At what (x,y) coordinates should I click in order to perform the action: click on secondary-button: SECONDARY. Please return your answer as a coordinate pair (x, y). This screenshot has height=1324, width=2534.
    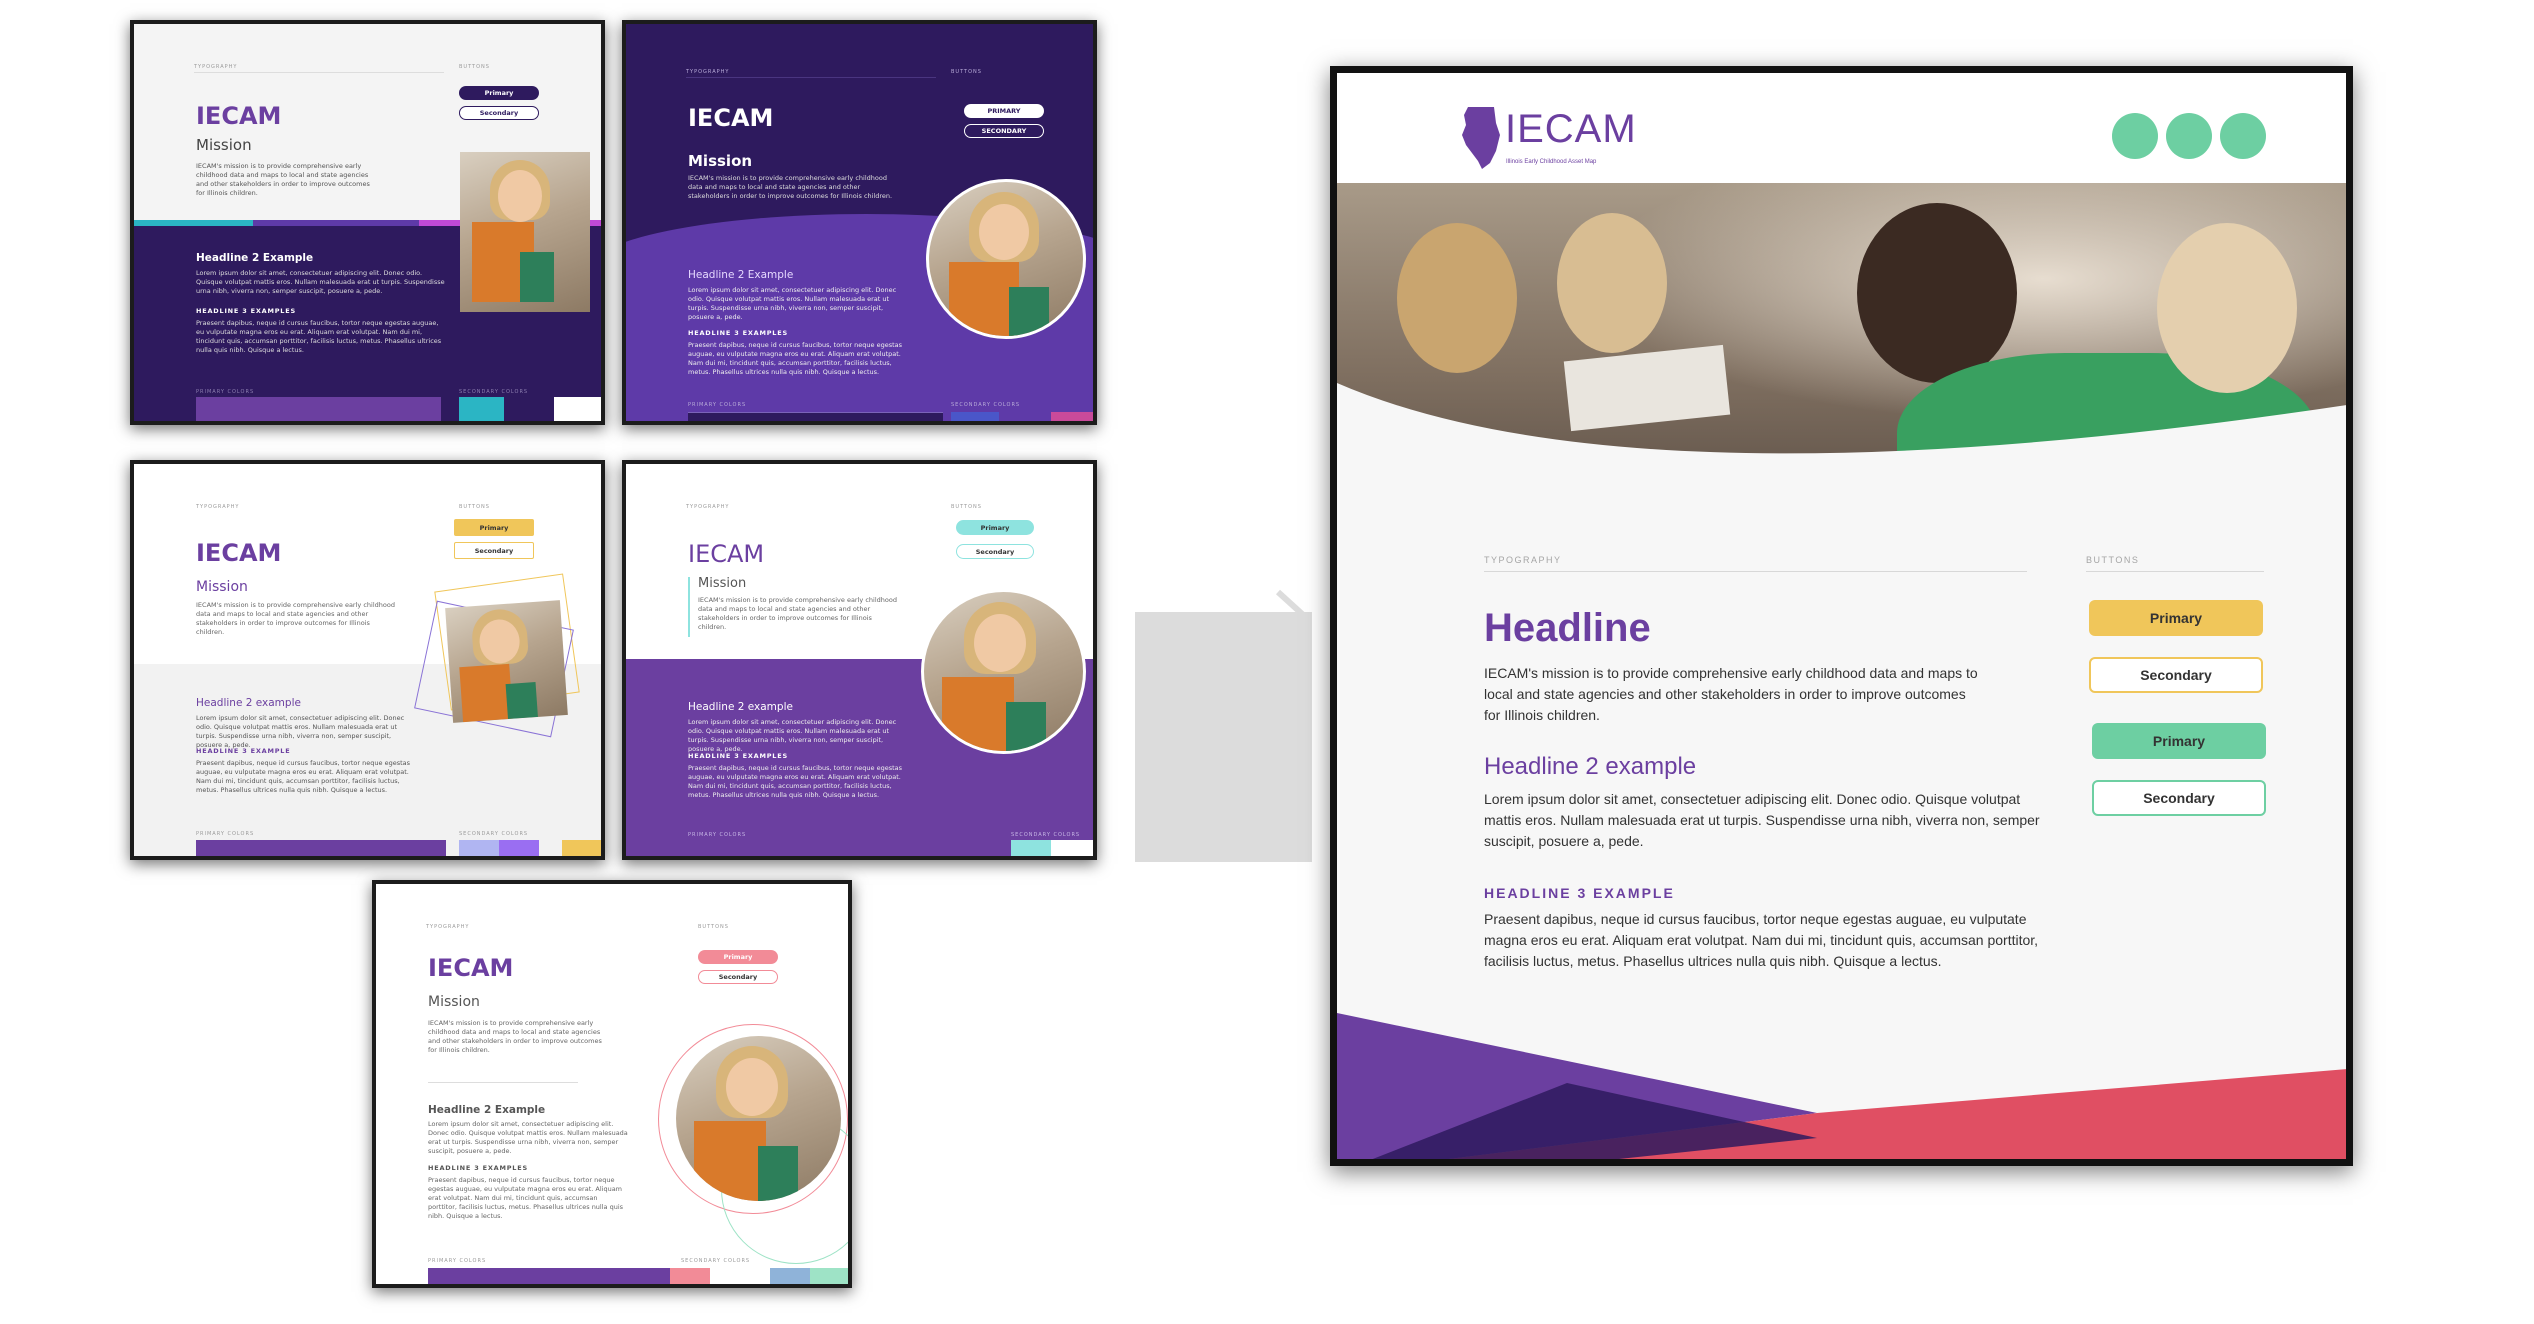
    Looking at the image, I should click on (1004, 131).